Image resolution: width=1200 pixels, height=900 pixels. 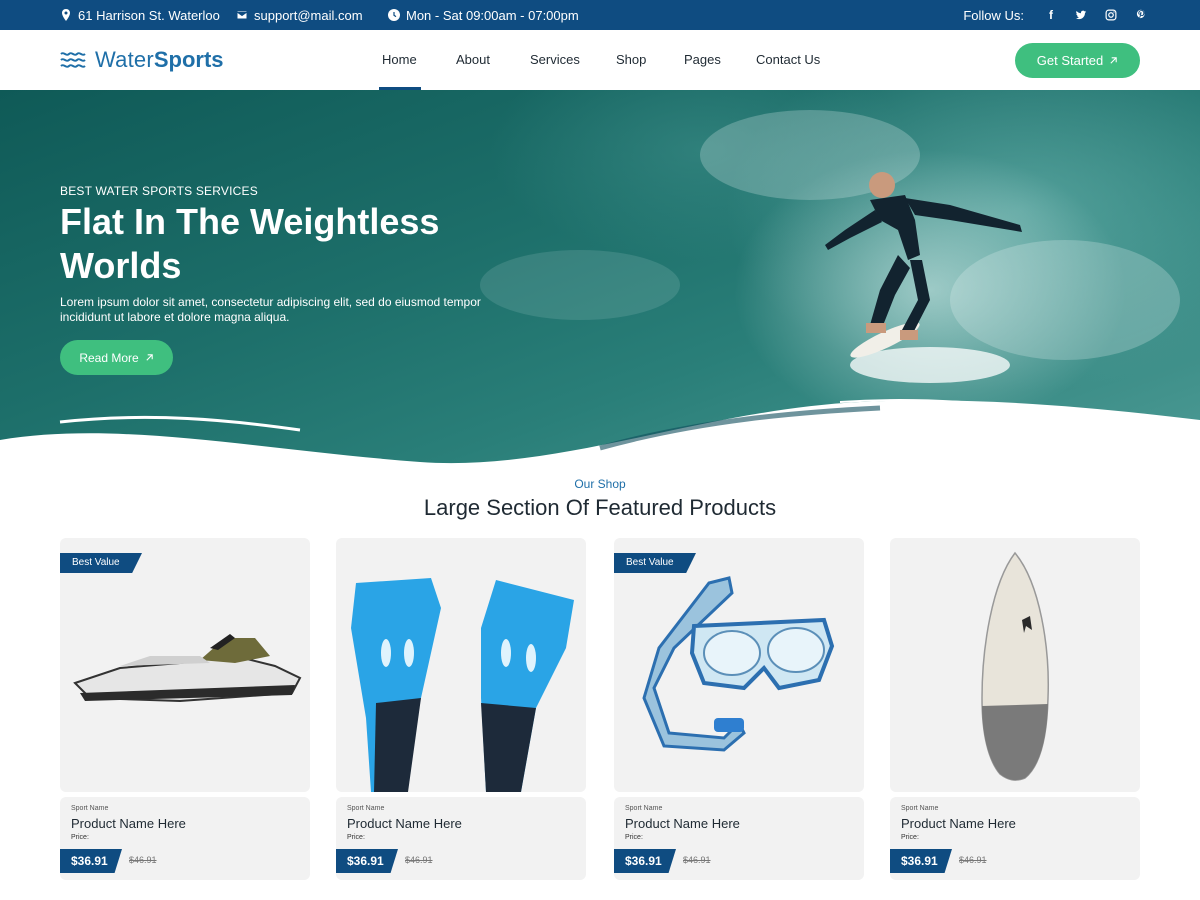 I want to click on waves-icon, so click(x=73, y=60).